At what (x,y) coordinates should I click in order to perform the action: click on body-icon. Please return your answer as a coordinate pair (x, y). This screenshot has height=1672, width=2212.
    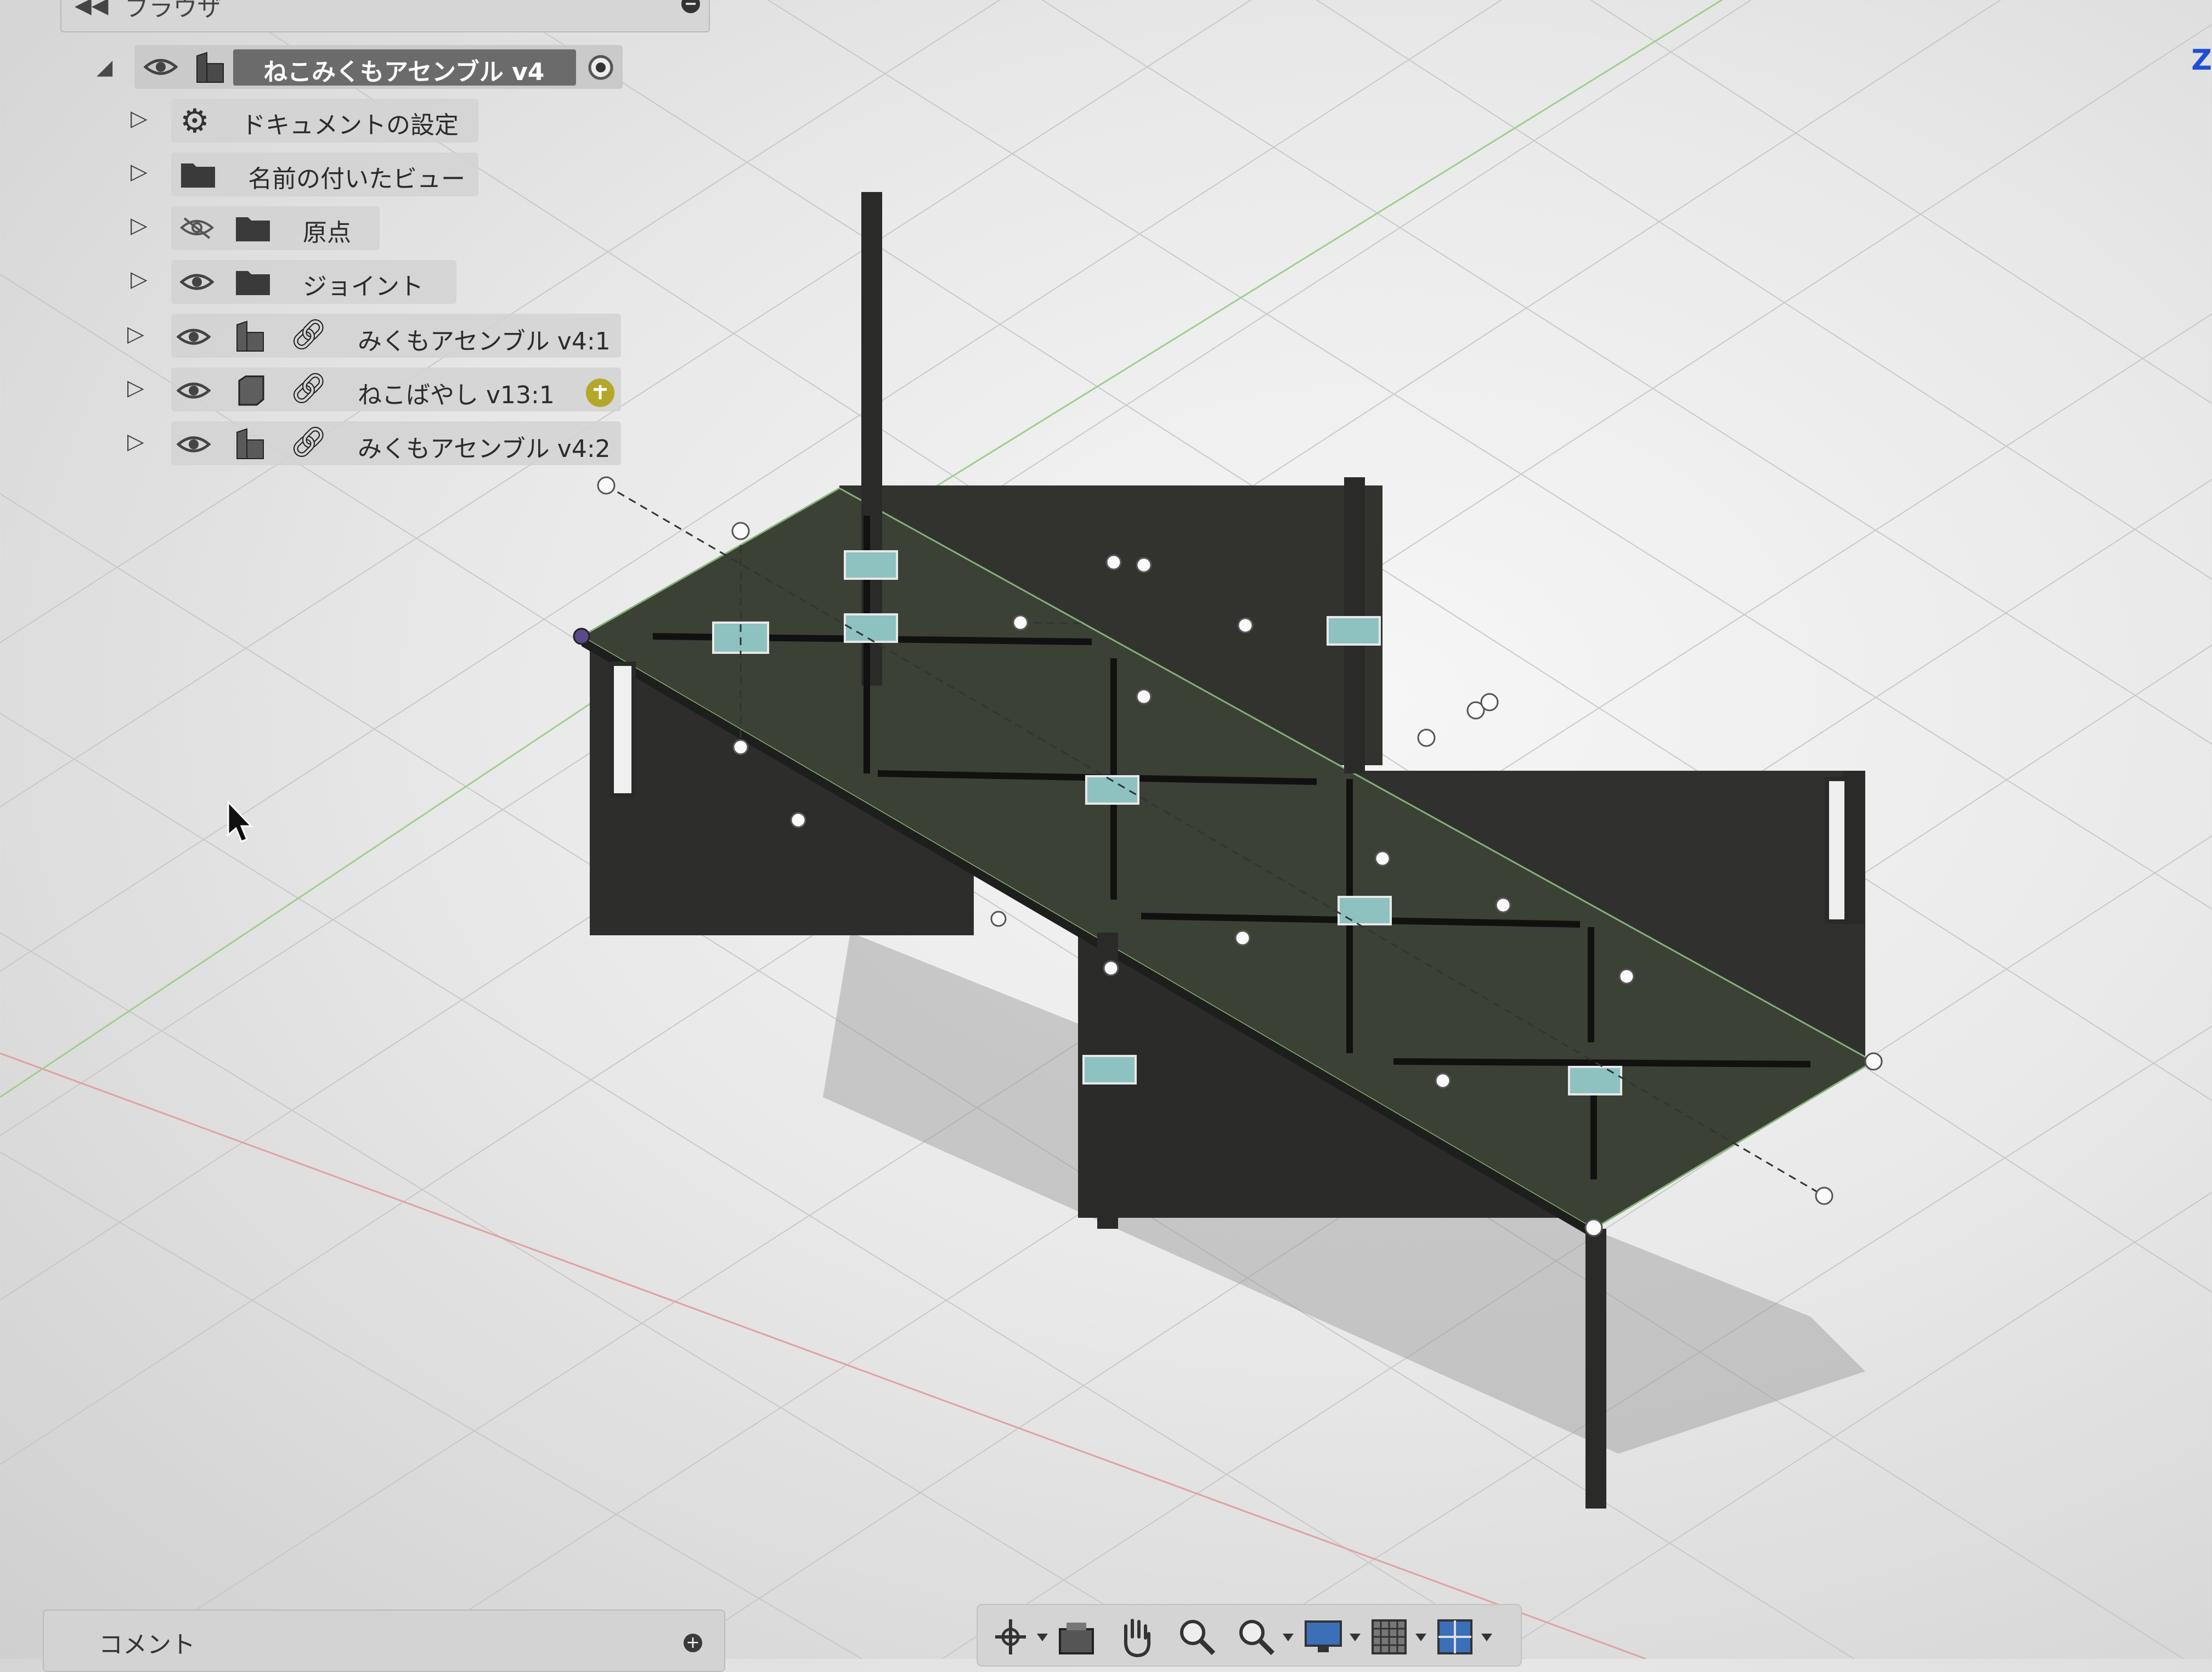
    Looking at the image, I should click on (251, 390).